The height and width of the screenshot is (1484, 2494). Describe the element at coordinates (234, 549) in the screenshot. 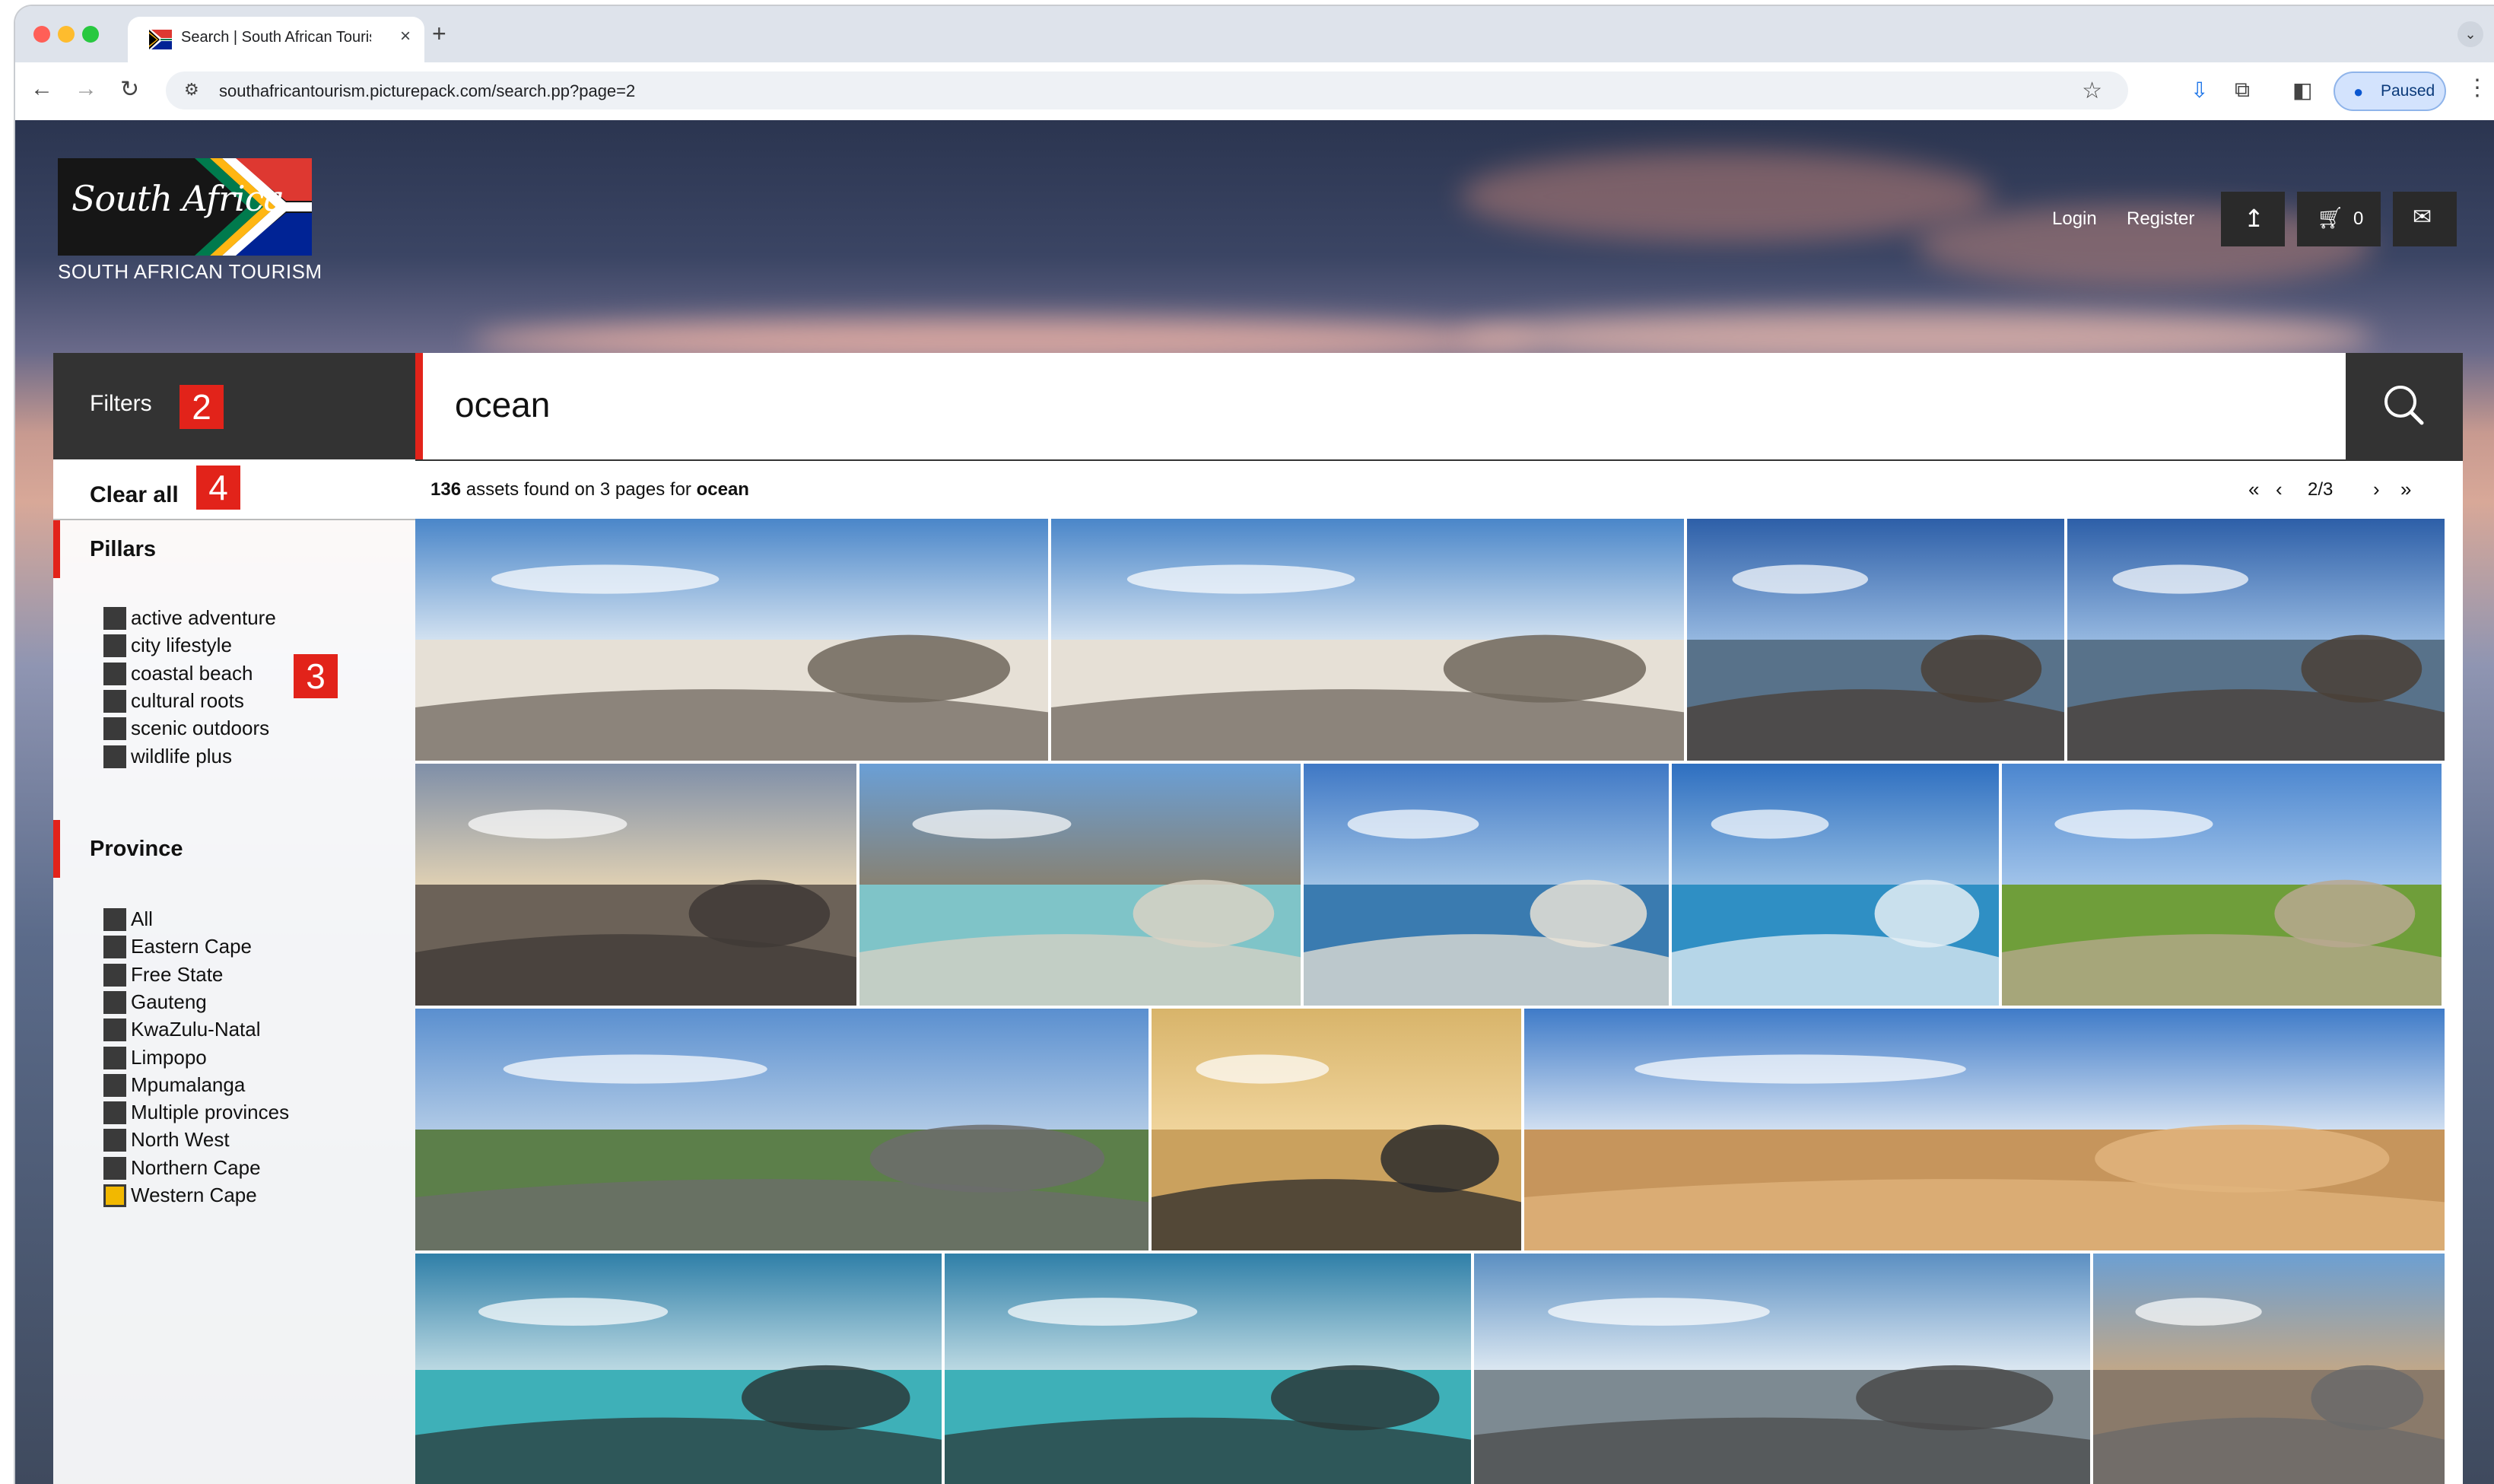

I see `pillars-section-header: Pillars` at that location.